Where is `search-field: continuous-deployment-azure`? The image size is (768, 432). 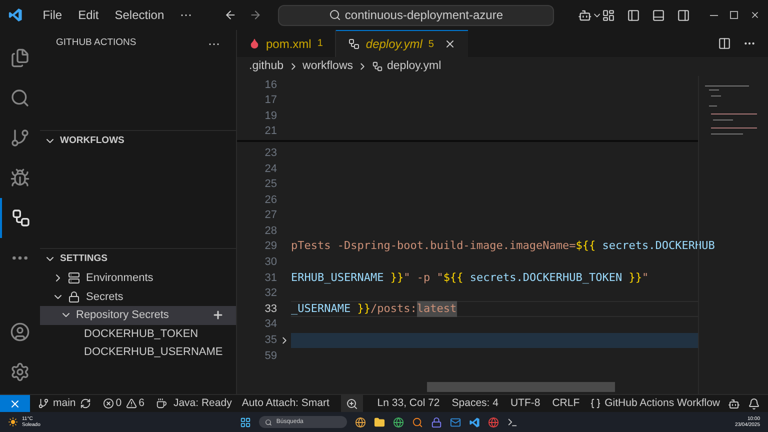 search-field: continuous-deployment-azure is located at coordinates (416, 15).